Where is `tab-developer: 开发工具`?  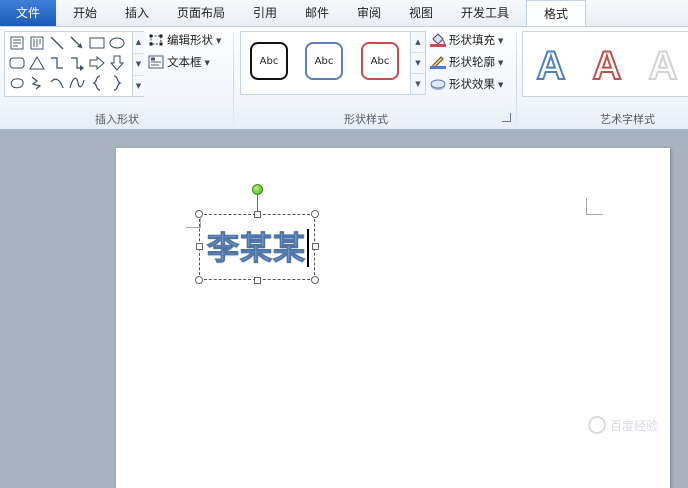
tab-developer: 开发工具 is located at coordinates (485, 13).